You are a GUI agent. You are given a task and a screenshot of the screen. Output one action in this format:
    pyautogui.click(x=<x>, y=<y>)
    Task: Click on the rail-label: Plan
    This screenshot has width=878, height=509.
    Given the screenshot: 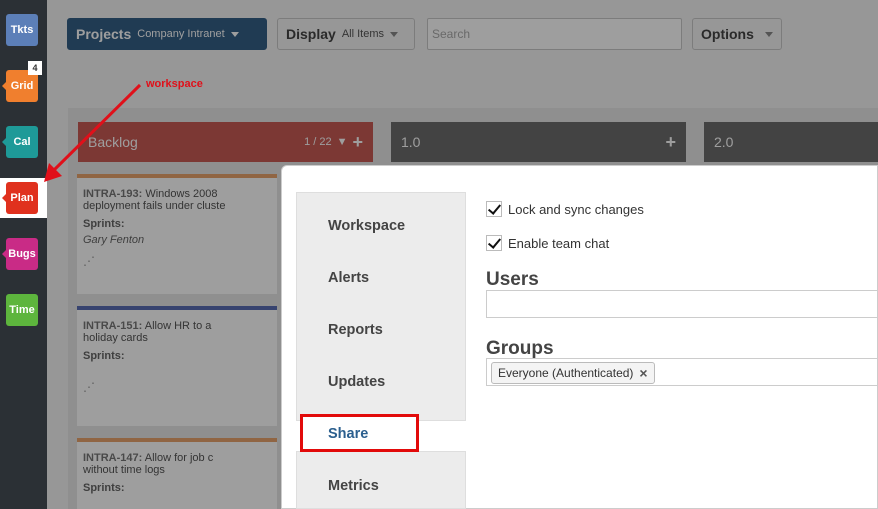 What is the action you would take?
    pyautogui.click(x=22, y=198)
    